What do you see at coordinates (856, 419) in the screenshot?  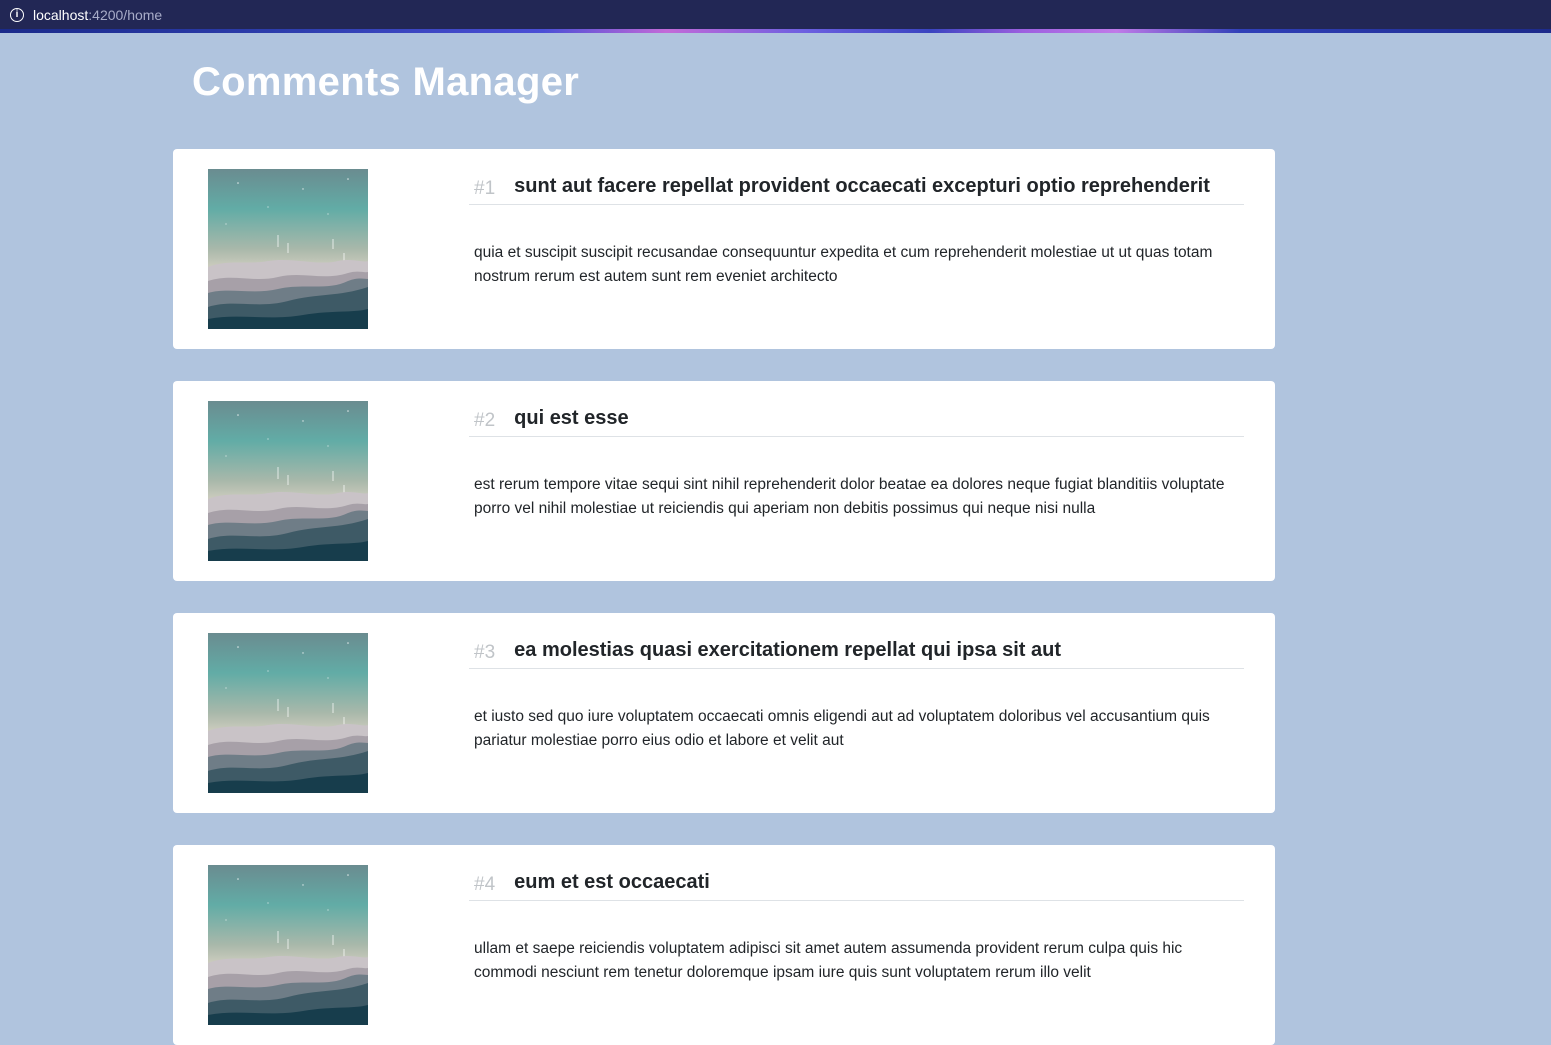 I see `comment-header: #2 qui est esse` at bounding box center [856, 419].